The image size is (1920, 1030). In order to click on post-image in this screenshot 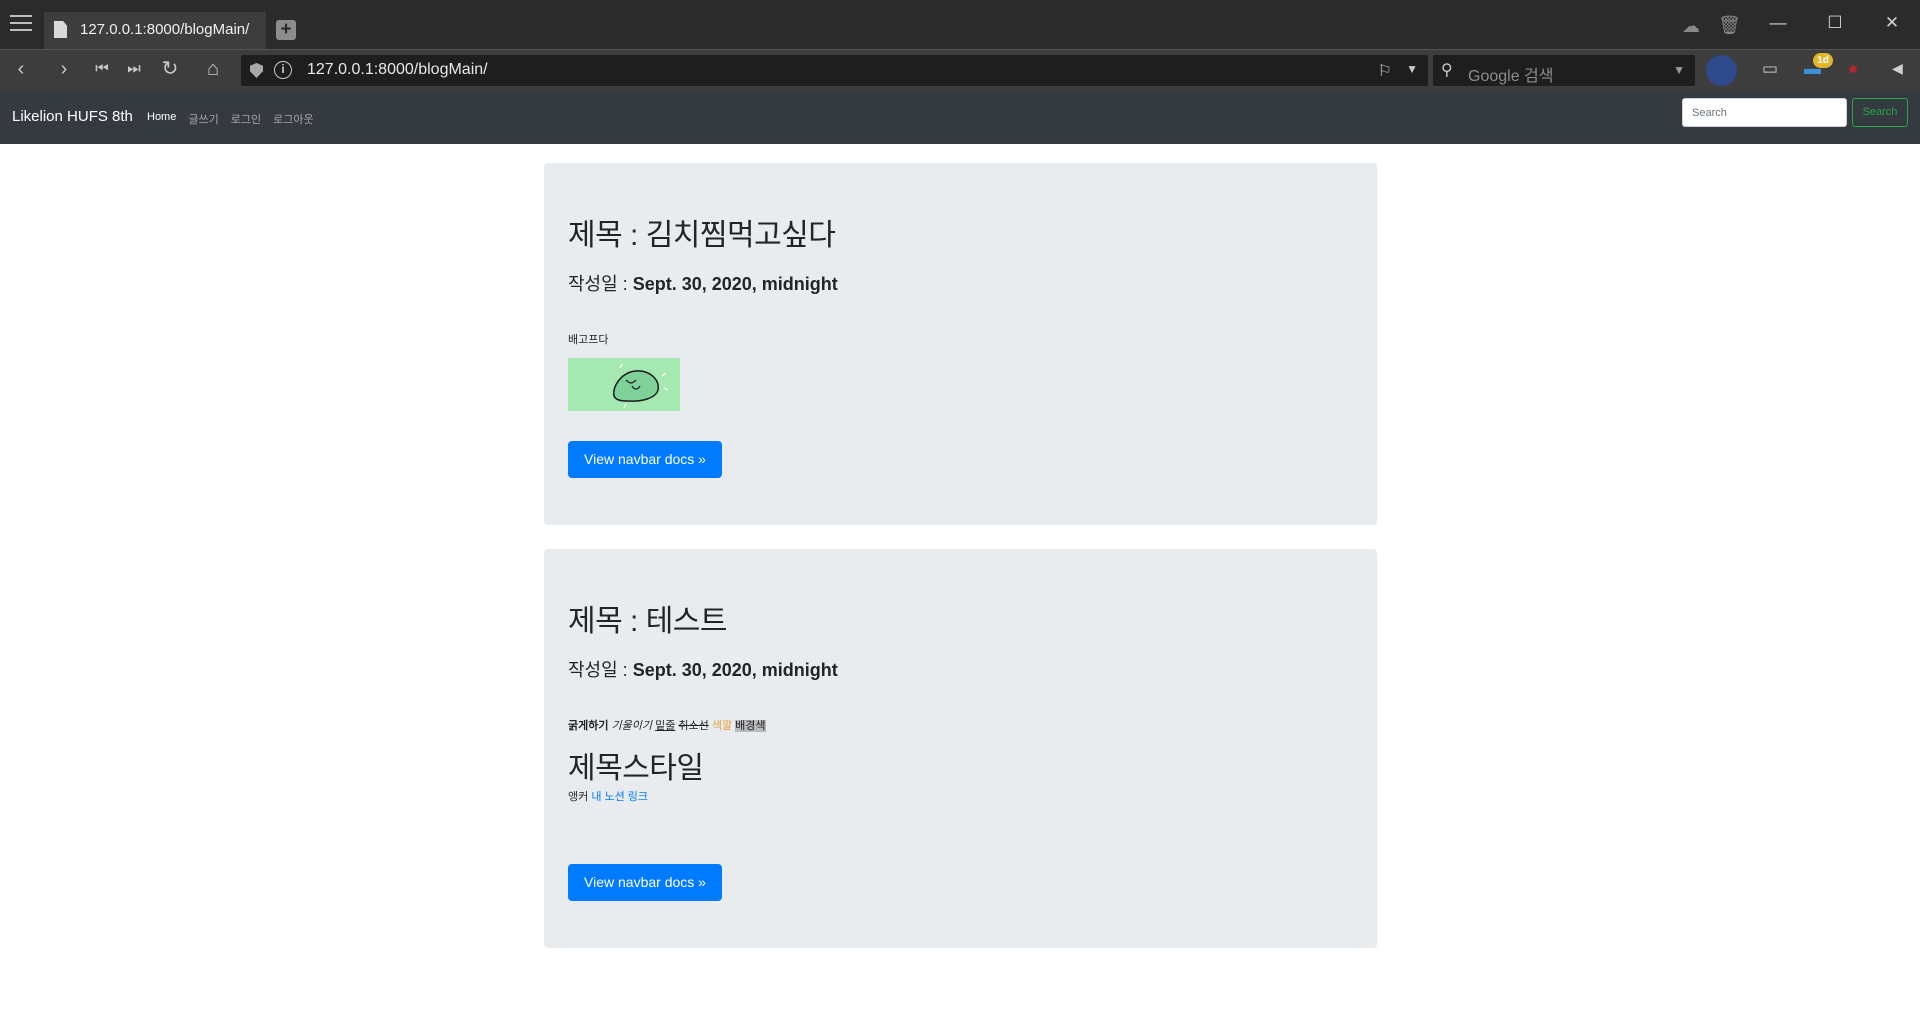, I will do `click(624, 384)`.